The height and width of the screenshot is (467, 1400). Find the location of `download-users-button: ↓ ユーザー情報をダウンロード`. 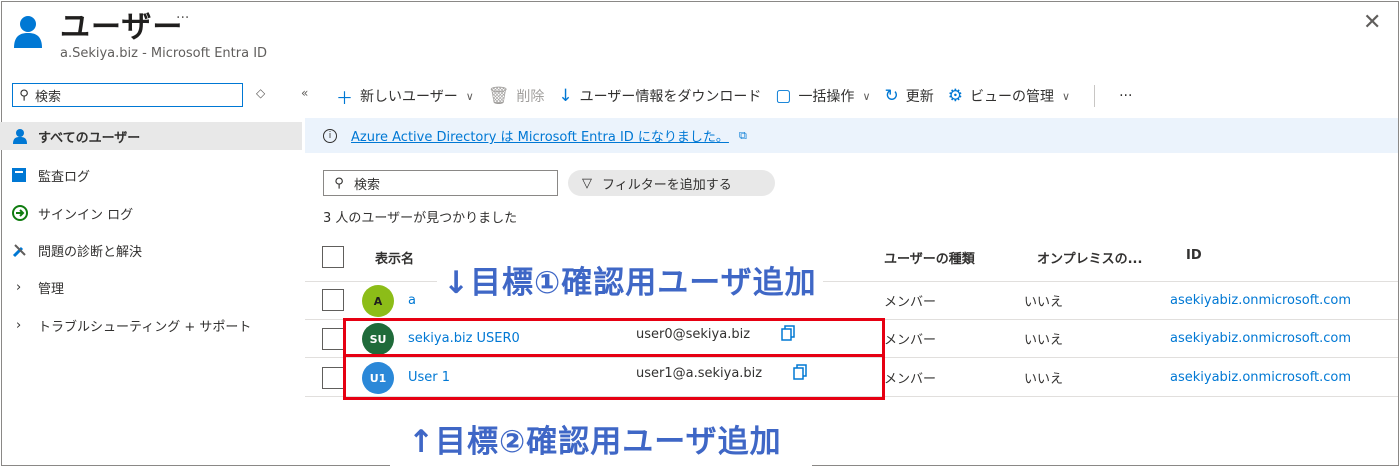

download-users-button: ↓ ユーザー情報をダウンロード is located at coordinates (659, 96).